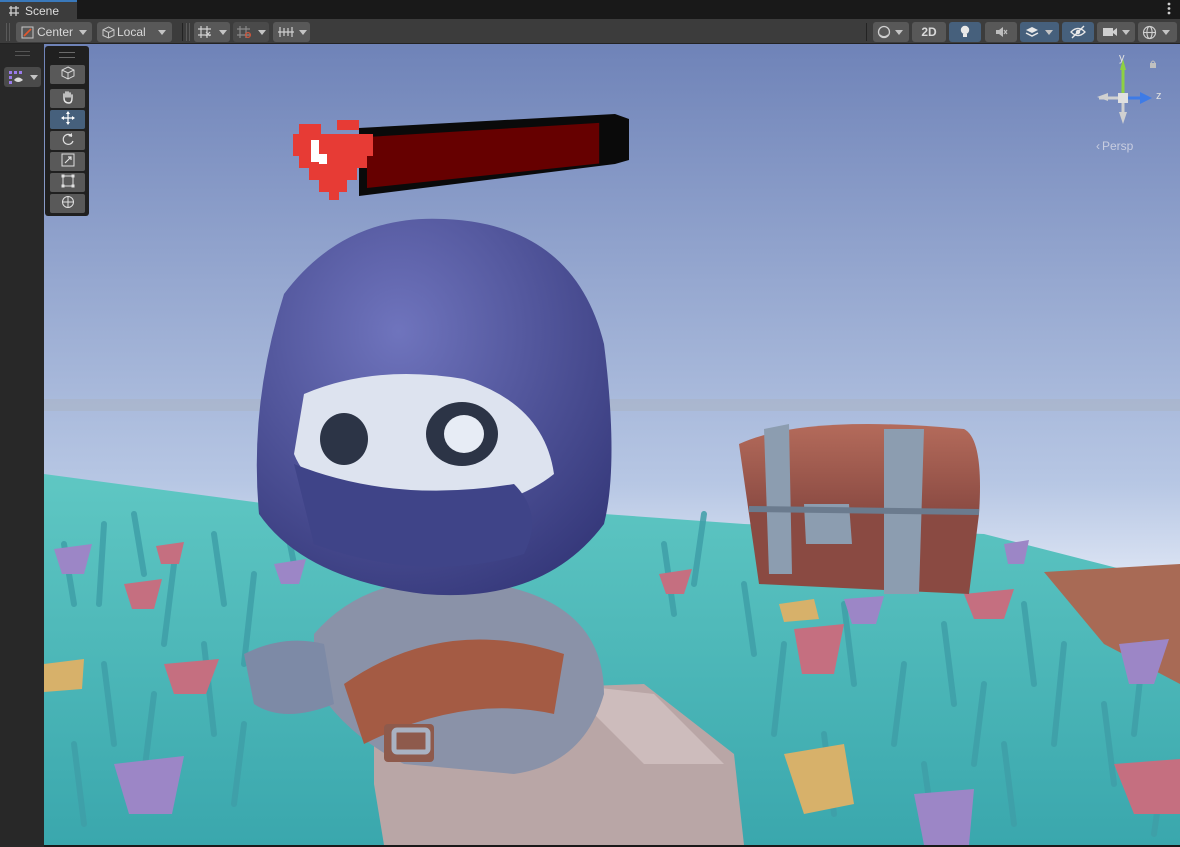  I want to click on more-options-icon, so click(1169, 9).